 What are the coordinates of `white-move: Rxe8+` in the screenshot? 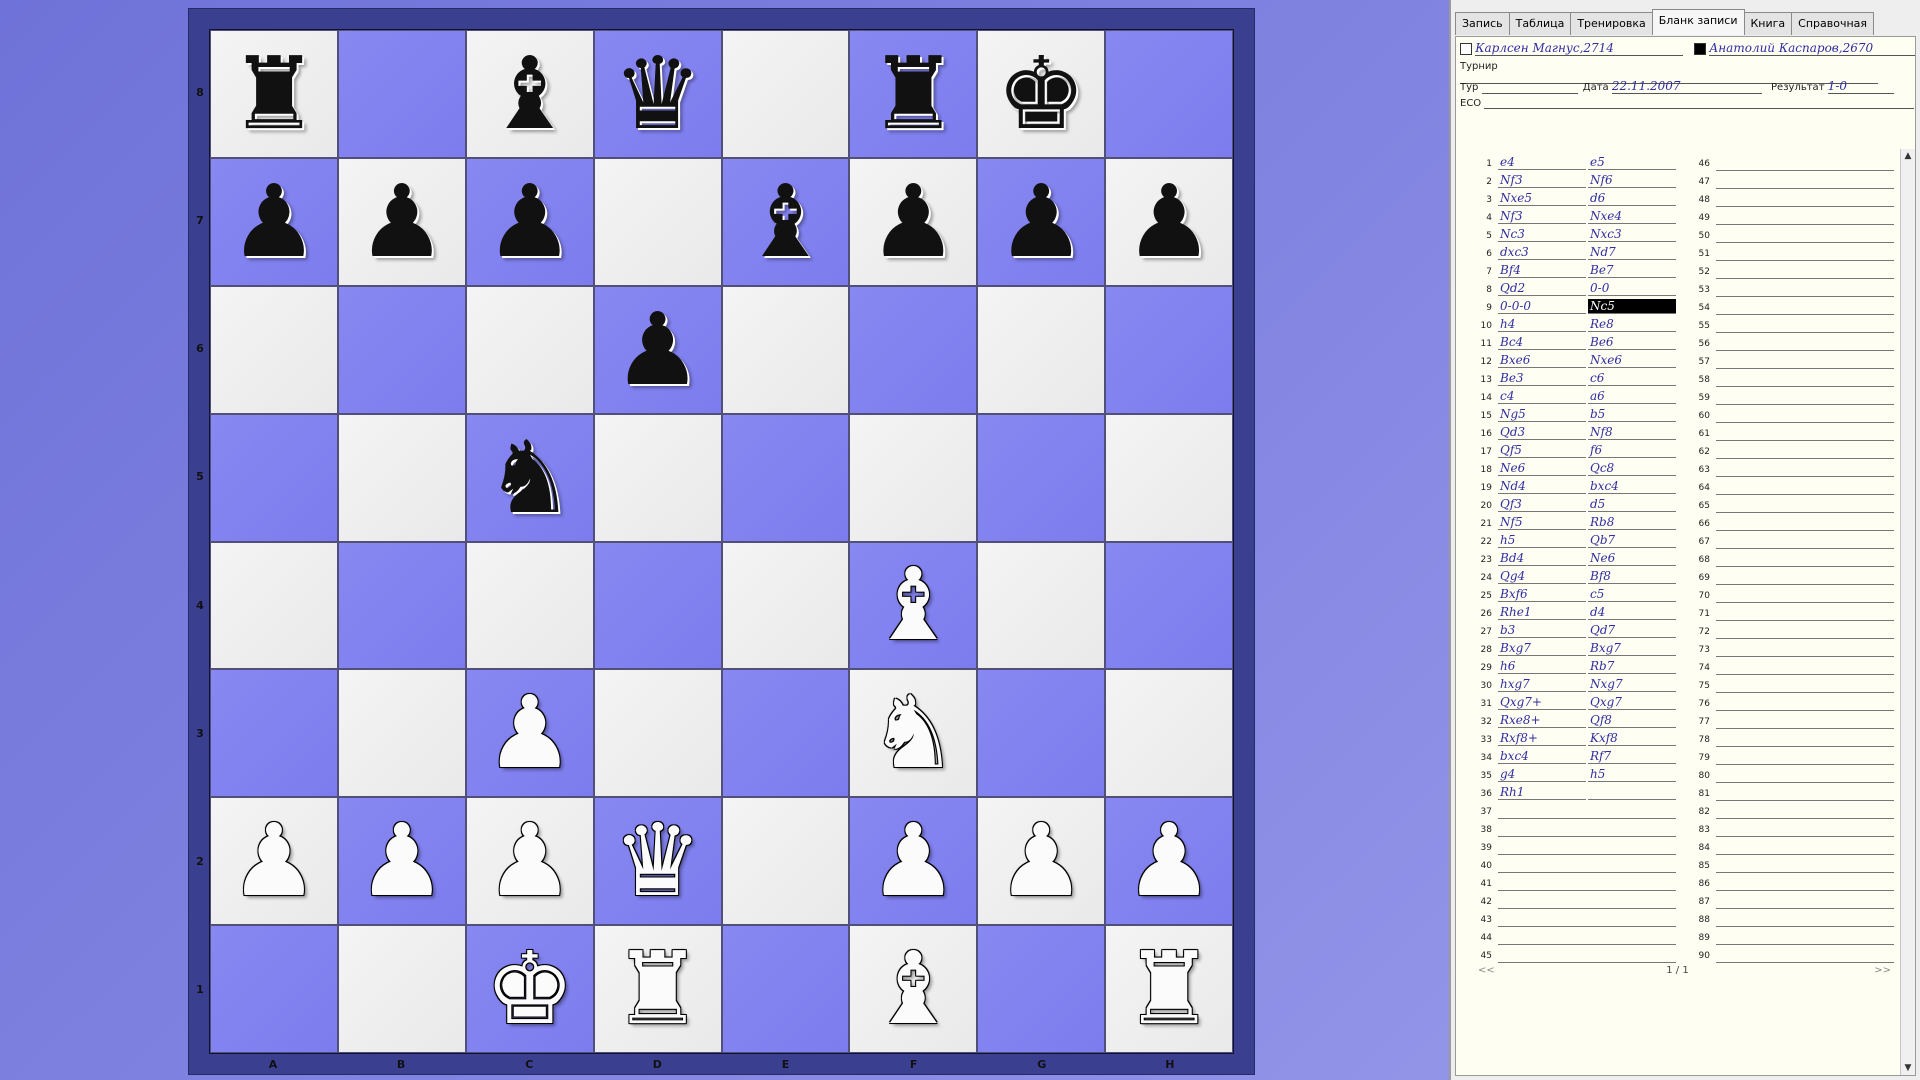 It's located at (1542, 720).